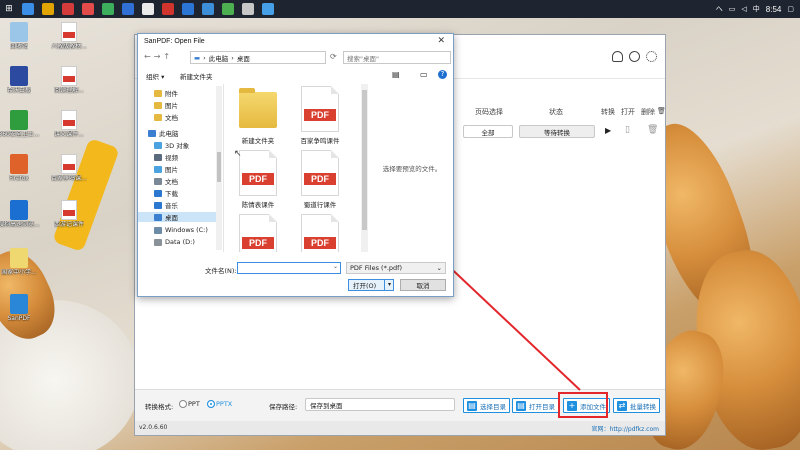  Describe the element at coordinates (168, 56) in the screenshot. I see `up-arrow-icon: ↑` at that location.